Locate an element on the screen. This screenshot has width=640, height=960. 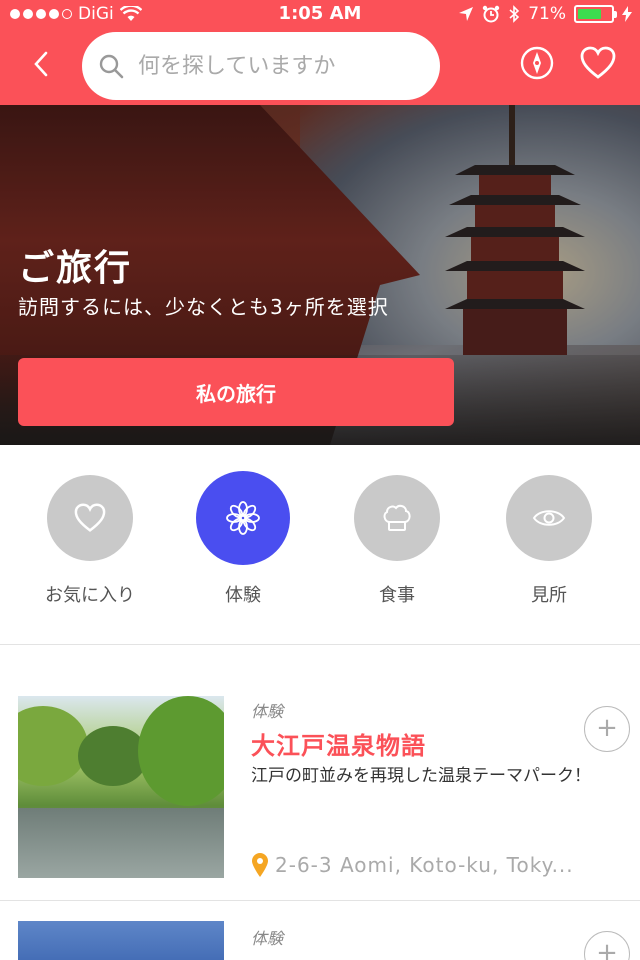
app-header: DiGi 1:05 AM 71% is located at coordinates (320, 52).